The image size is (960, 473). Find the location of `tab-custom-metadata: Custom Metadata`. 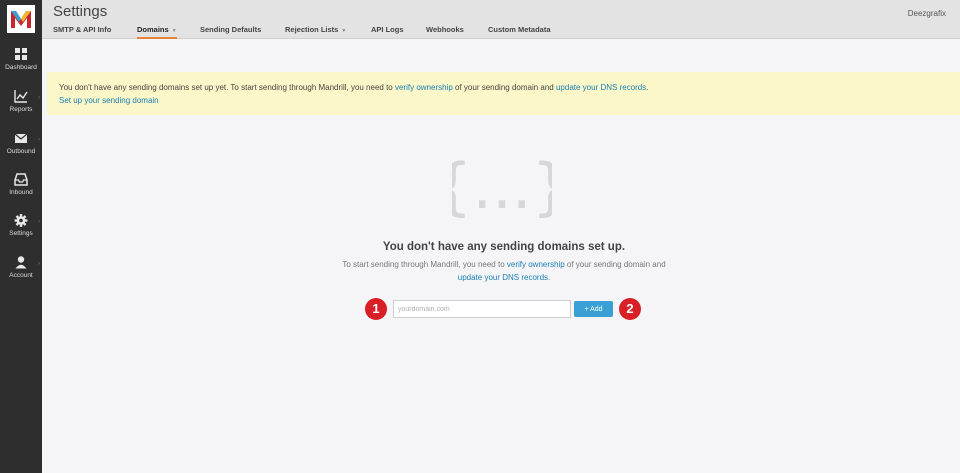

tab-custom-metadata: Custom Metadata is located at coordinates (519, 29).